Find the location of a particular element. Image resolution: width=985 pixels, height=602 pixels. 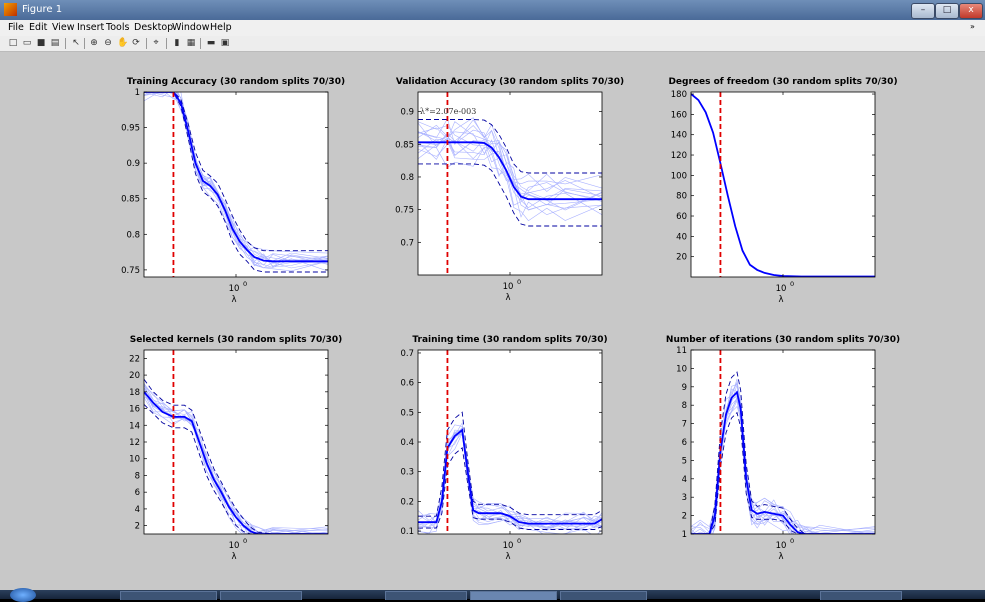

y-tick-label: 5 is located at coordinates (684, 461).